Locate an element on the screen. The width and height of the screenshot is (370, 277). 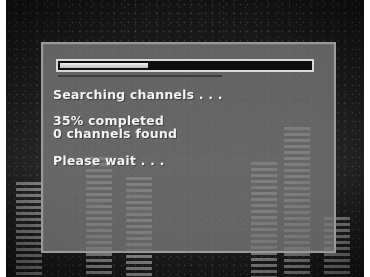
scan-status-text: Searching channels . . . is located at coordinates (138, 94).